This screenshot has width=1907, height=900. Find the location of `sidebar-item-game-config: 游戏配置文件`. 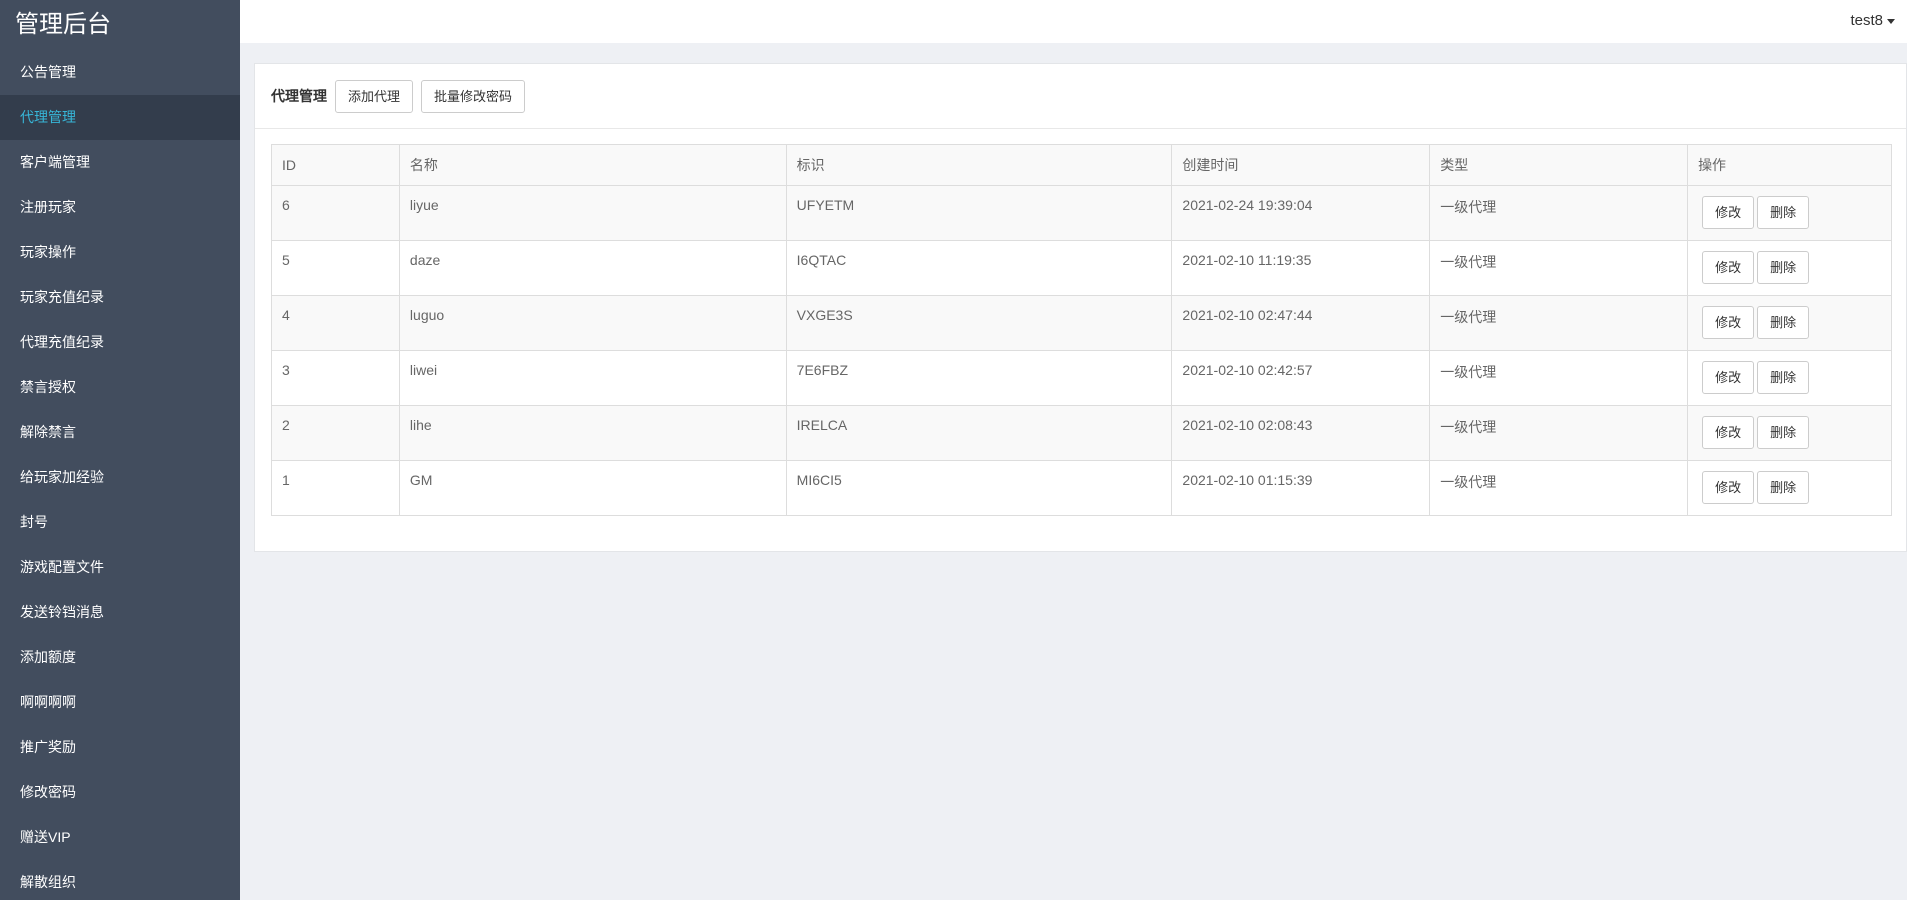

sidebar-item-game-config: 游戏配置文件 is located at coordinates (120, 567).